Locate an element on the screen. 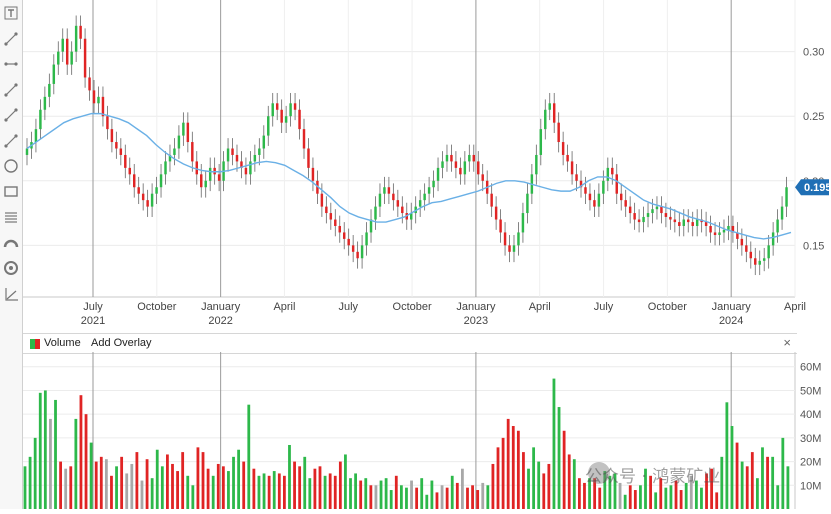 The width and height of the screenshot is (831, 514). price-tick-label: 0.25 is located at coordinates (813, 117).